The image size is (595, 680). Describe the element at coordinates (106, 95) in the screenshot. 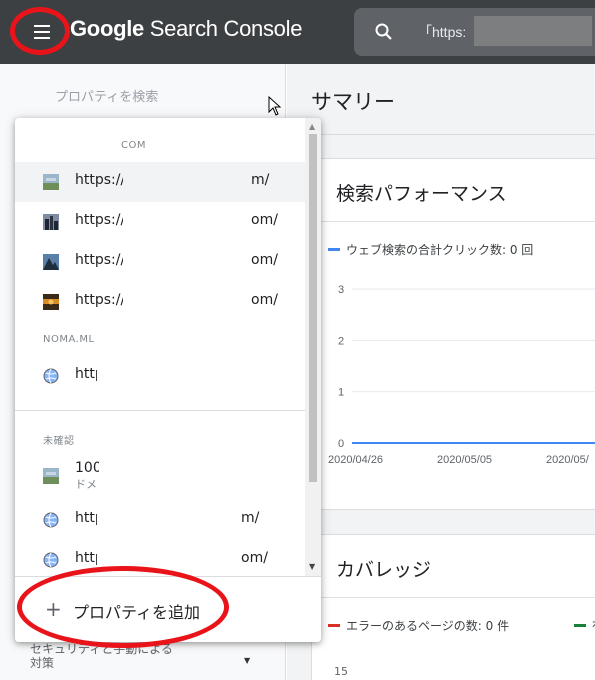

I see `property-search-input: プロパティを検索` at that location.